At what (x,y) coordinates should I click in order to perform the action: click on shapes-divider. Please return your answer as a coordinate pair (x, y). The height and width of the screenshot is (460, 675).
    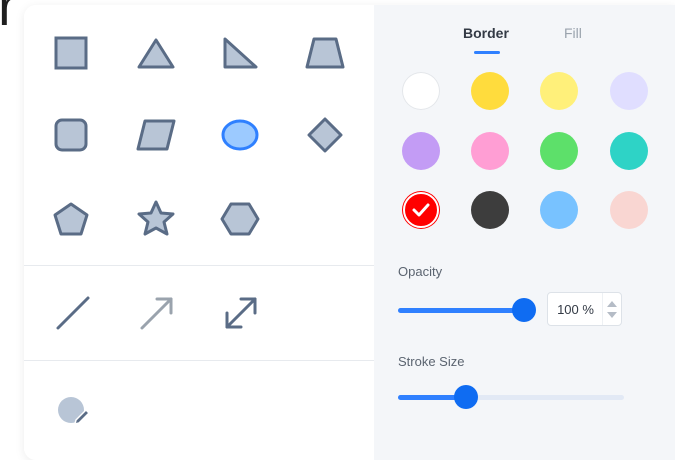
    Looking at the image, I should click on (199, 265).